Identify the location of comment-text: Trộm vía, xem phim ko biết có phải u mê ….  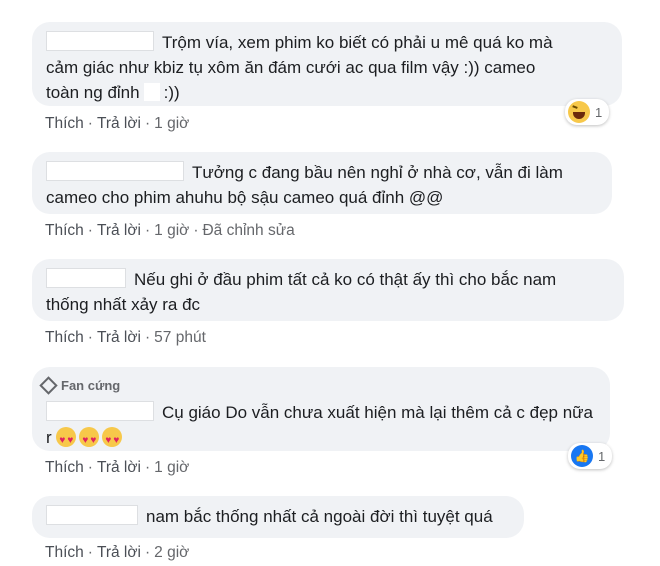
(327, 42).